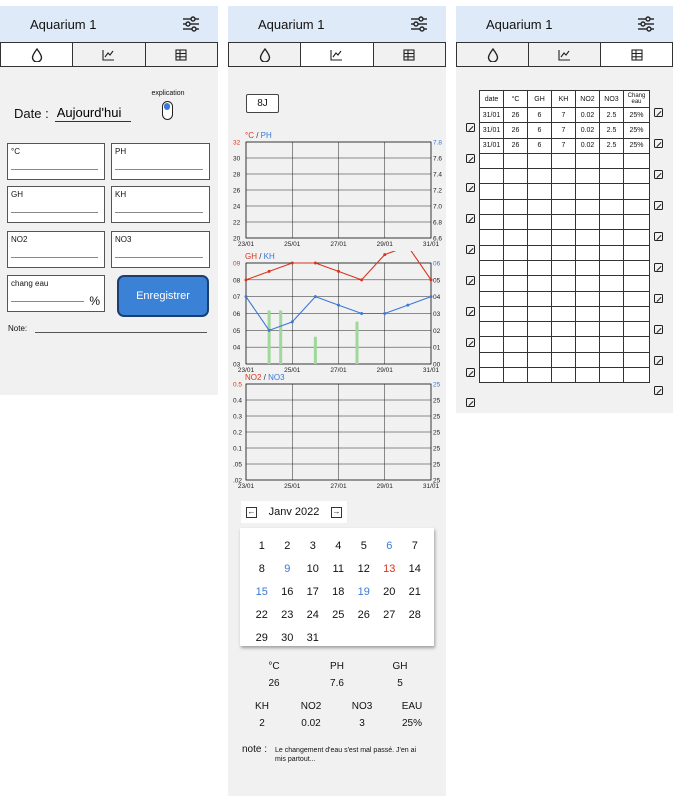 The image size is (681, 800). I want to click on calendar-day: 31, so click(313, 637).